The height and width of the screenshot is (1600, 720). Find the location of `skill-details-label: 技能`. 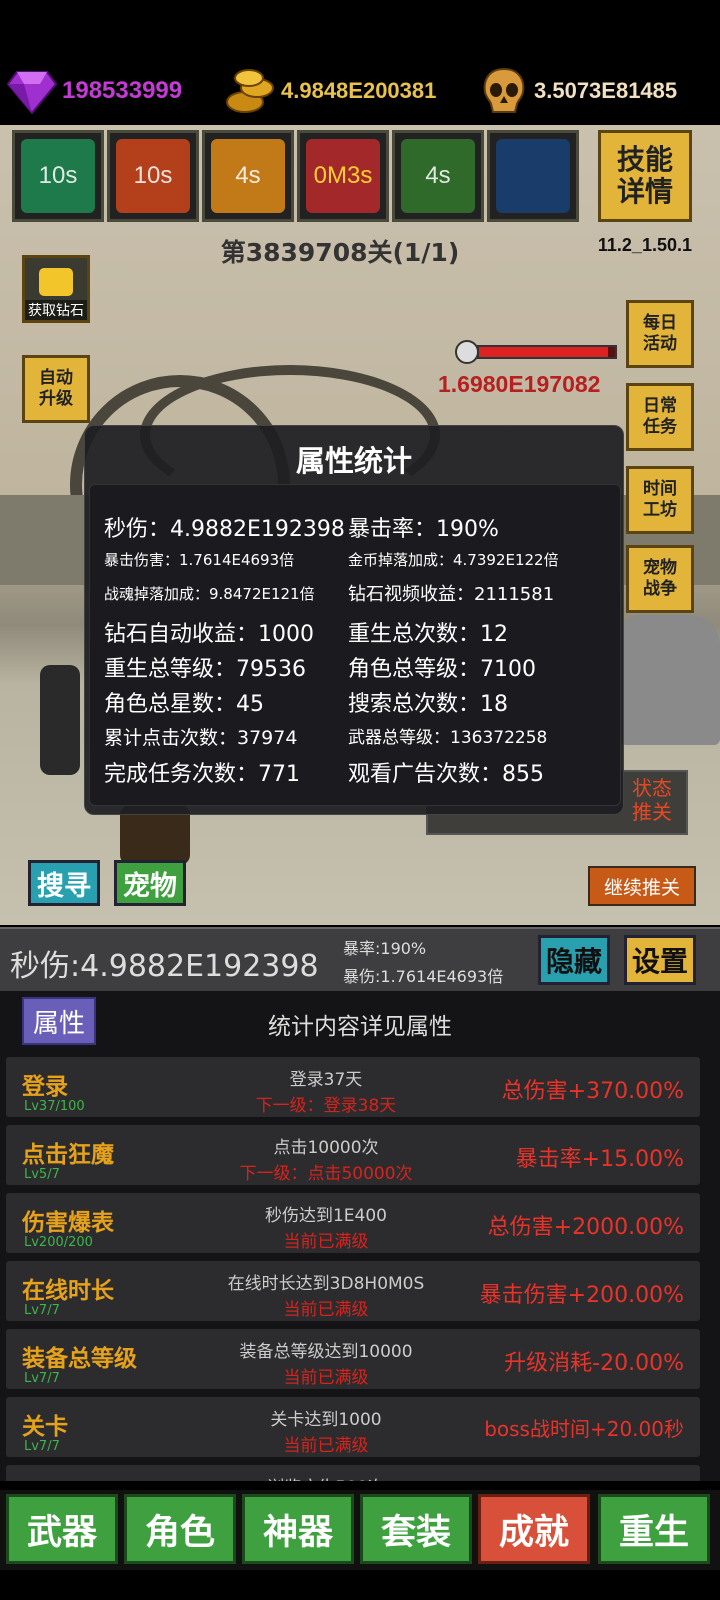

skill-details-label: 技能 is located at coordinates (644, 159).